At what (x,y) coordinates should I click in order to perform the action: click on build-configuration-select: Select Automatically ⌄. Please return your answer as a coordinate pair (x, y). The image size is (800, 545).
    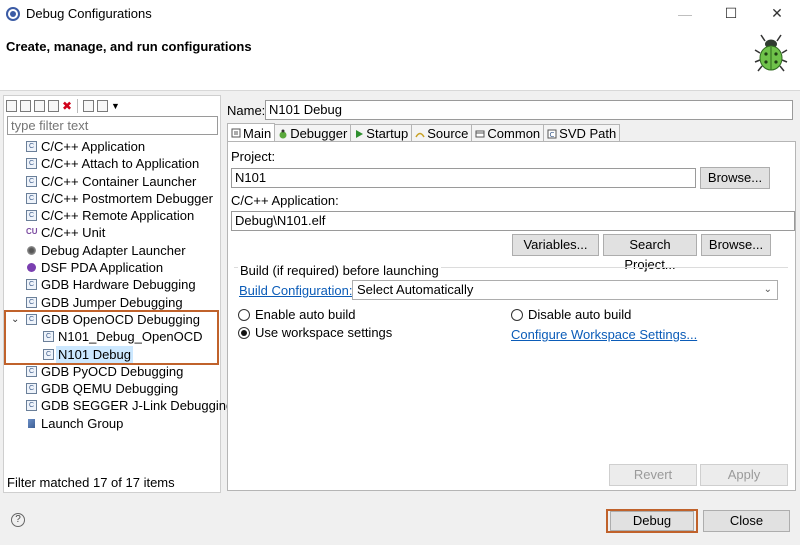
    Looking at the image, I should click on (565, 290).